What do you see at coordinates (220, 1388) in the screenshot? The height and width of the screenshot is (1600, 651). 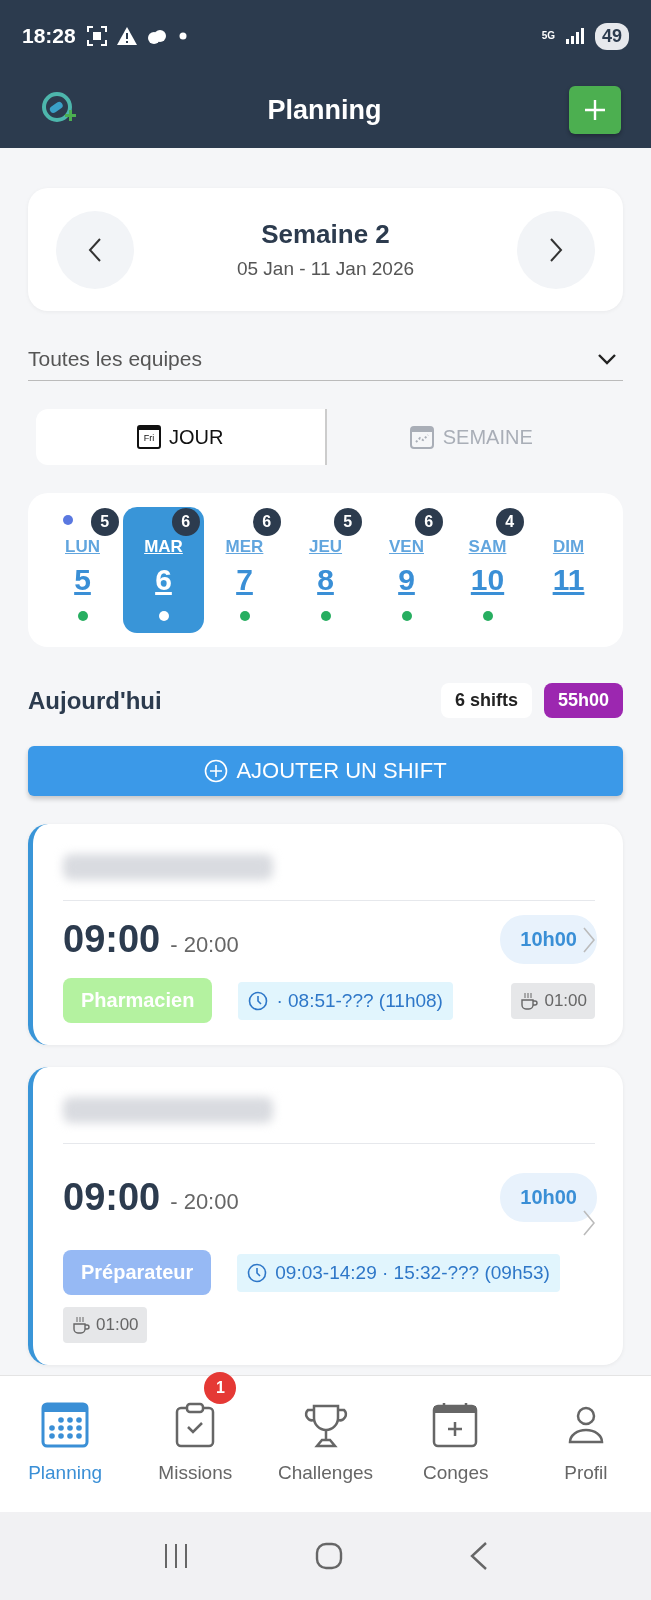 I see `notification-badge: 1` at bounding box center [220, 1388].